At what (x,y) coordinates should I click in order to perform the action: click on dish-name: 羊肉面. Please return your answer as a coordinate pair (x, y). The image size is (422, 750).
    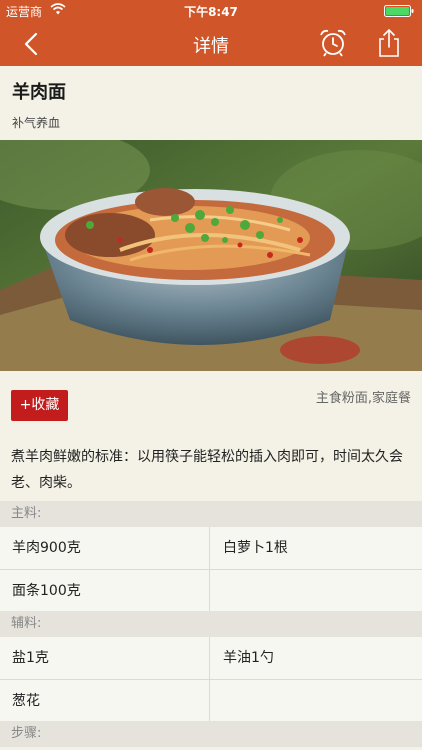
    Looking at the image, I should click on (39, 92).